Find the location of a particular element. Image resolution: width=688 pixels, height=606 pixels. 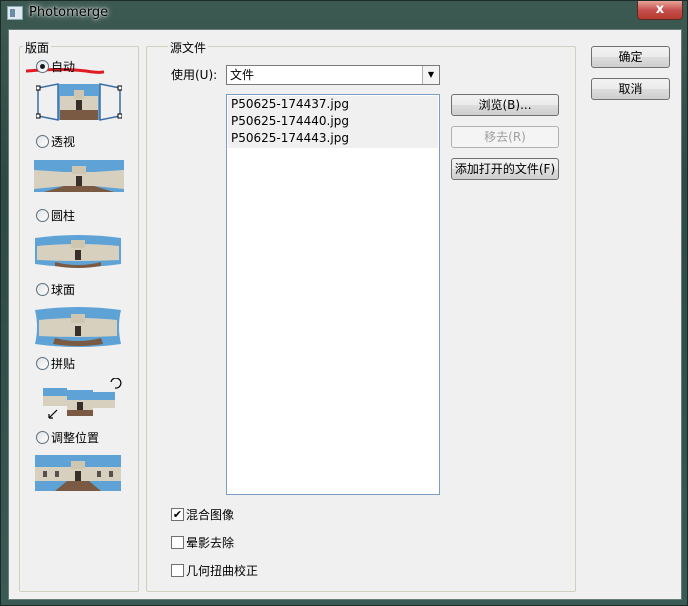

radio-spherical-button is located at coordinates (42, 289).